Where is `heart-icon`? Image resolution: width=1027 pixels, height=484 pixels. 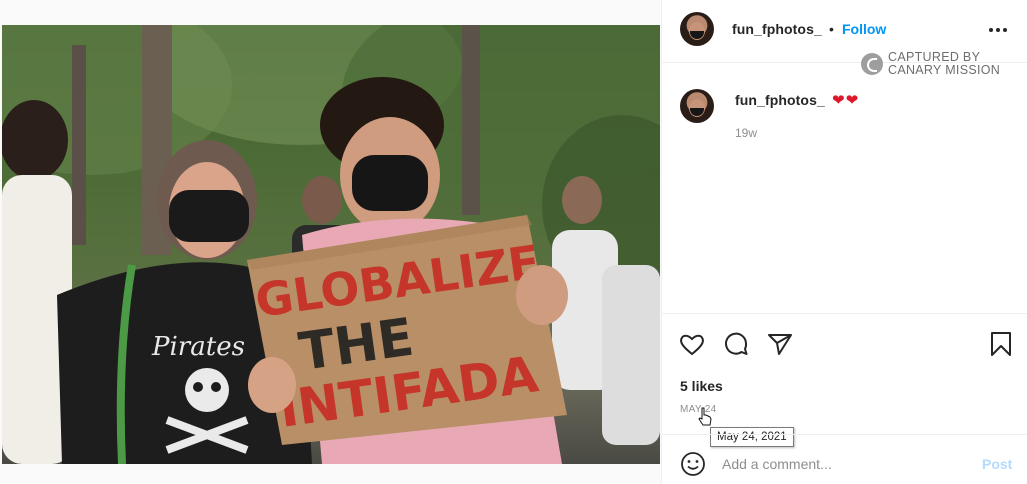 heart-icon is located at coordinates (692, 344).